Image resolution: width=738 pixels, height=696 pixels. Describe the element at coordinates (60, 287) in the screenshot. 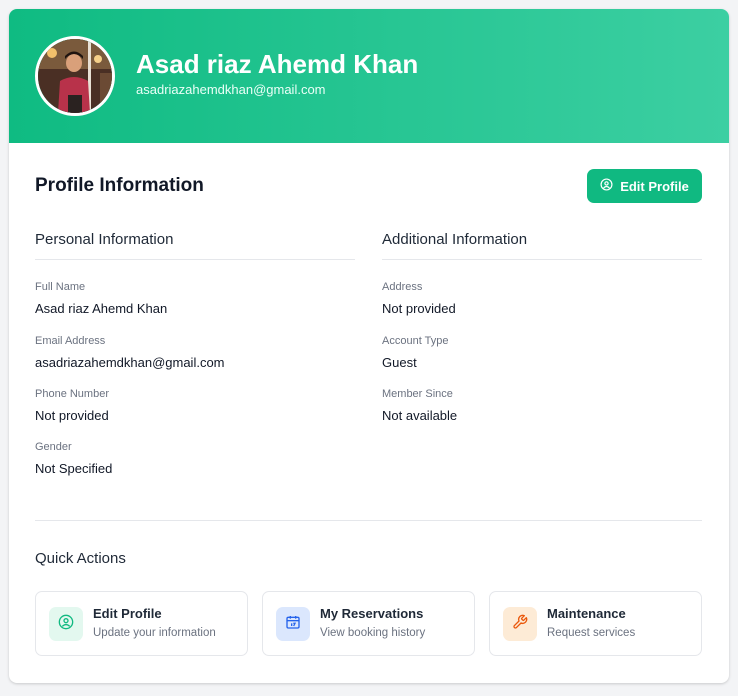

I see `full-name-label: Full Name` at that location.